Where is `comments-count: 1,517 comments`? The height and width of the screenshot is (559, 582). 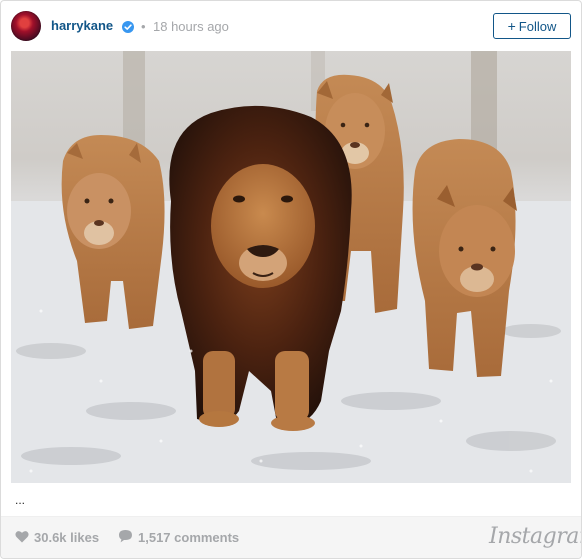 comments-count: 1,517 comments is located at coordinates (188, 537).